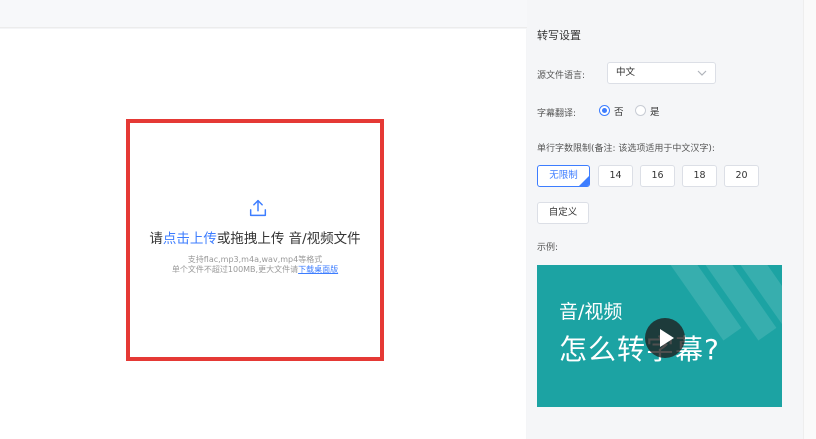  Describe the element at coordinates (548, 248) in the screenshot. I see `example-label: 示例:` at that location.